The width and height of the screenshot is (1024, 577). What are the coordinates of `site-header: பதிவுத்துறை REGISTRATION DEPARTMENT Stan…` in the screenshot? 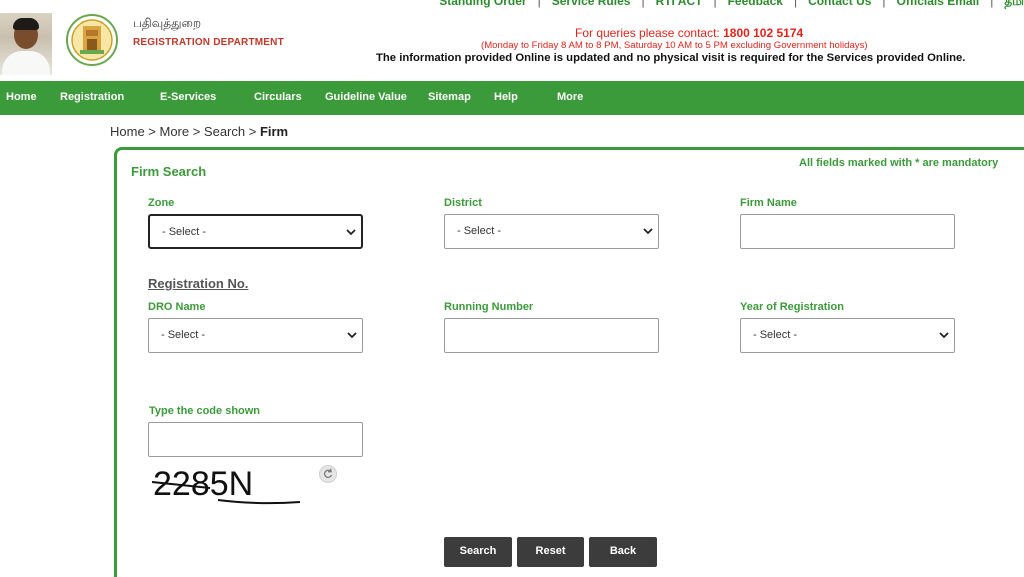 It's located at (512, 40).